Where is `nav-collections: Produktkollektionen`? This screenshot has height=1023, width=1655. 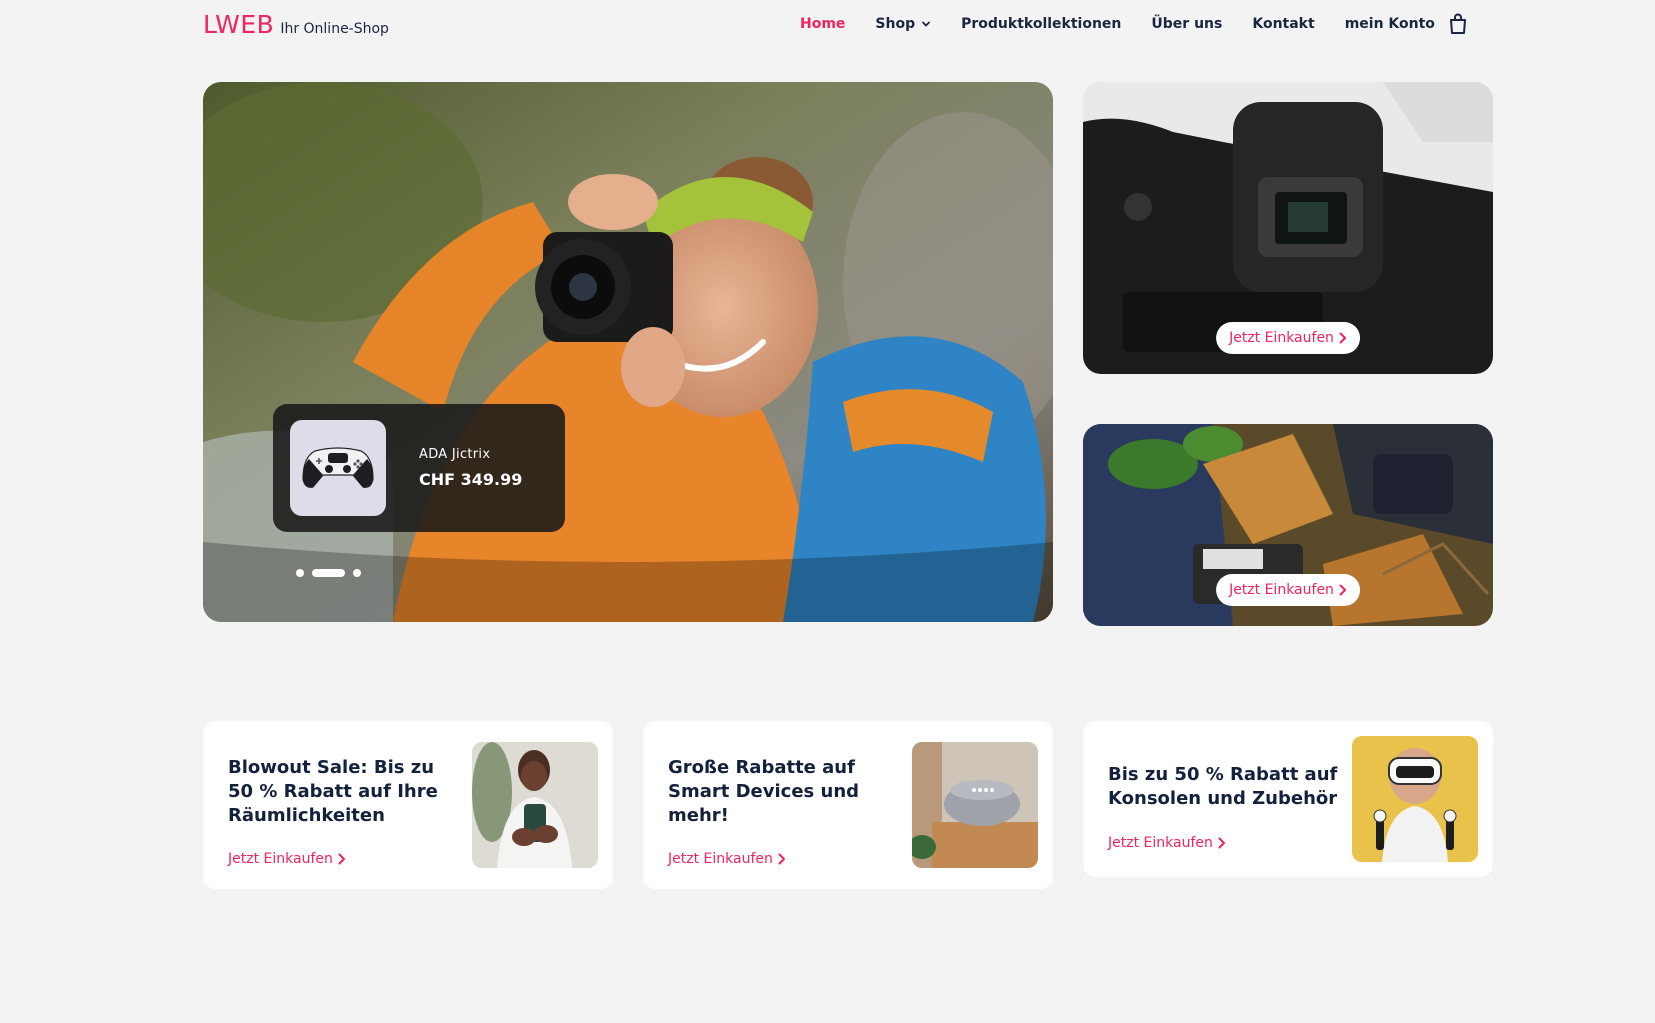
nav-collections: Produktkollektionen is located at coordinates (1041, 24).